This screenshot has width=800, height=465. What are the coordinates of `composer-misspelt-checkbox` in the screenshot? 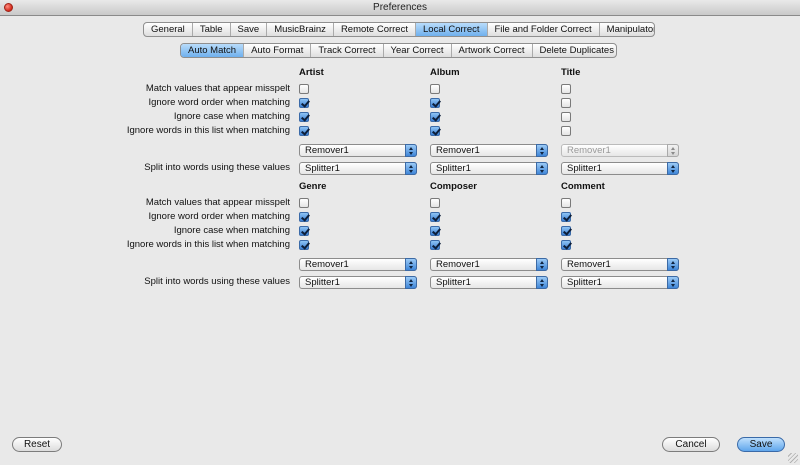 It's located at (435, 203).